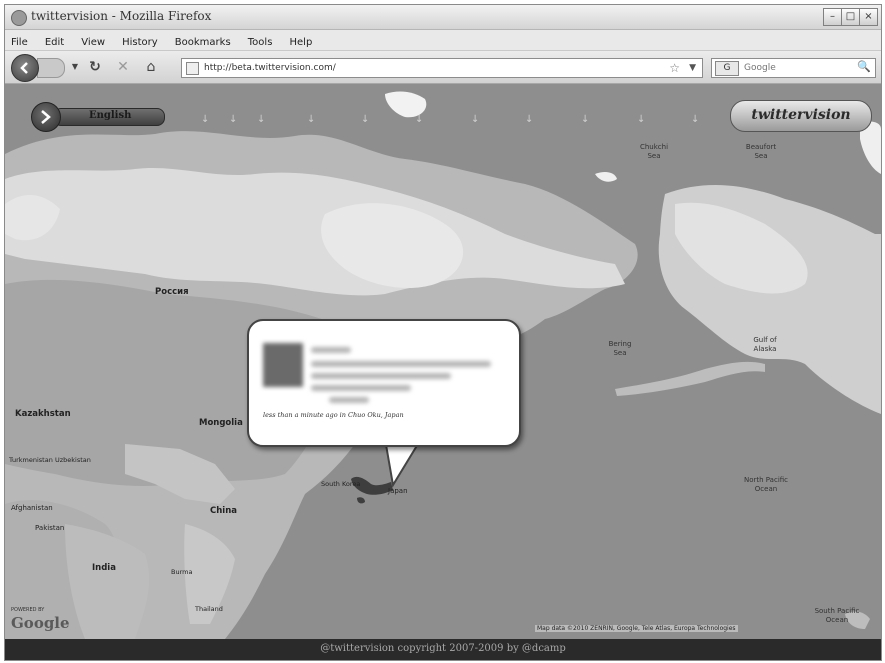 The image size is (885, 663). What do you see at coordinates (140, 41) in the screenshot?
I see `menu-history: History` at bounding box center [140, 41].